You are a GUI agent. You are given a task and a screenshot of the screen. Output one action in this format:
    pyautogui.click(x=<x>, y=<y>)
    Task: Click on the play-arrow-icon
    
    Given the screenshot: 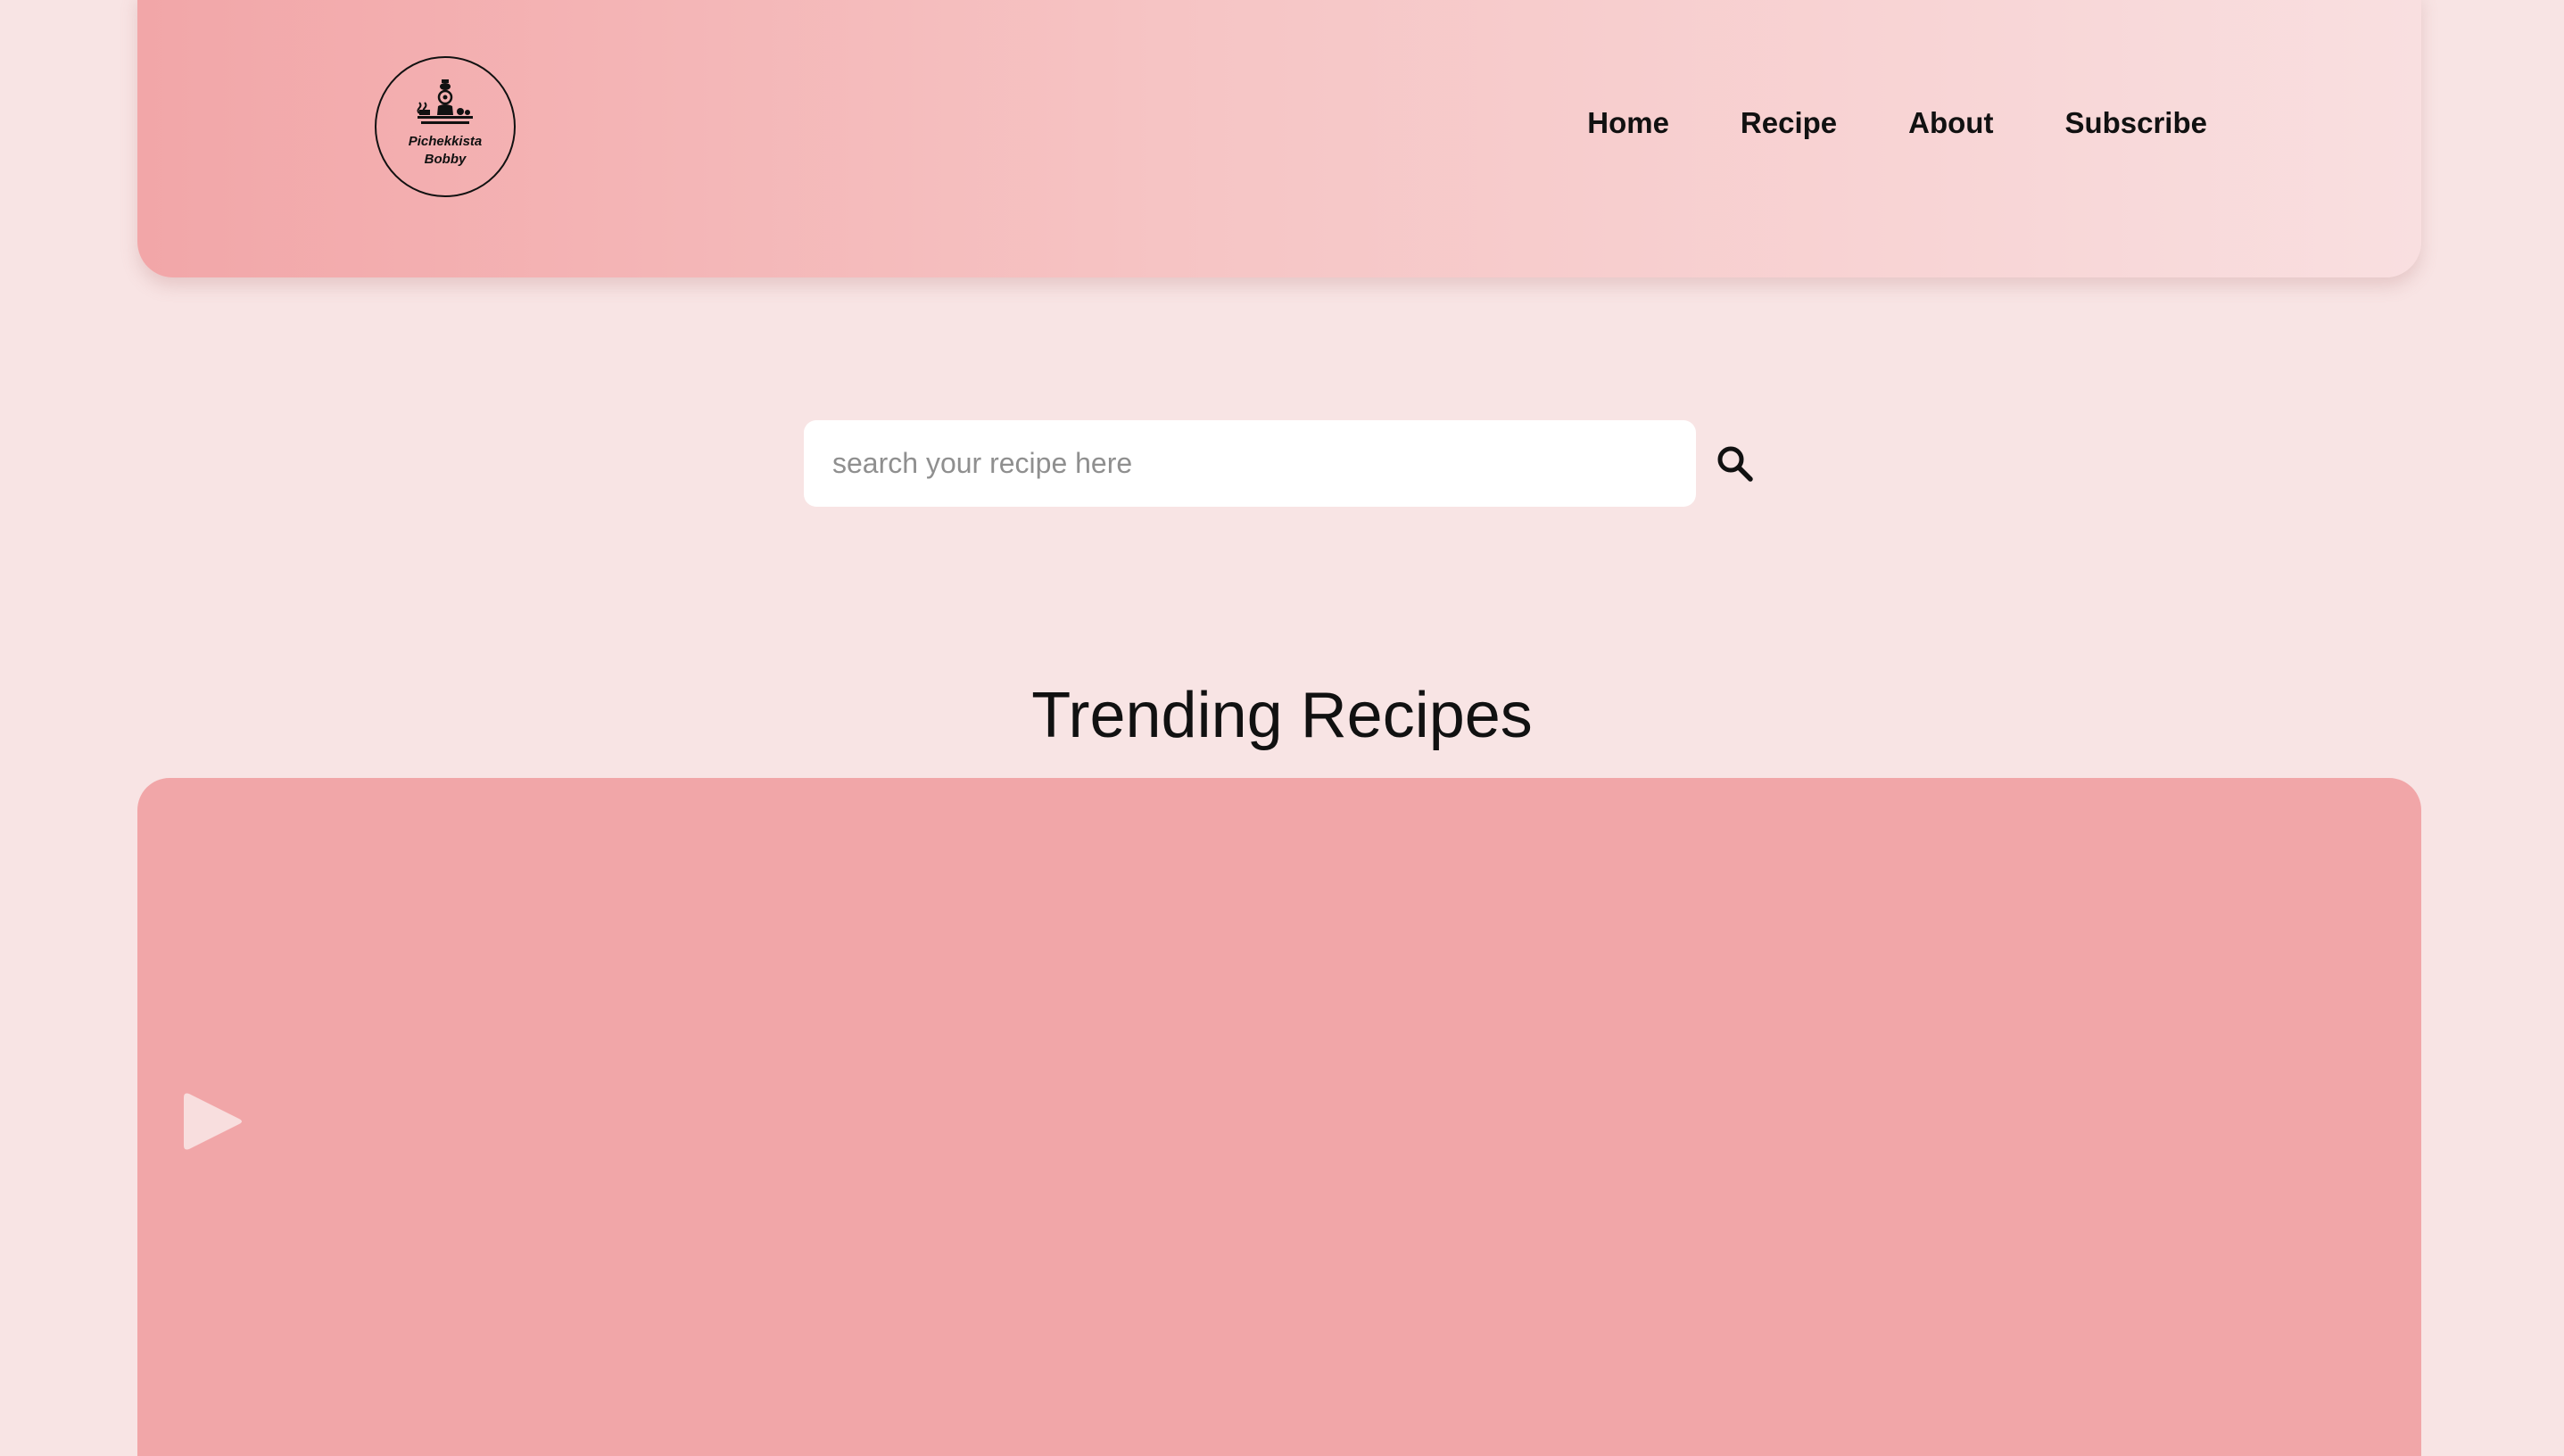 What is the action you would take?
    pyautogui.click(x=213, y=1121)
    